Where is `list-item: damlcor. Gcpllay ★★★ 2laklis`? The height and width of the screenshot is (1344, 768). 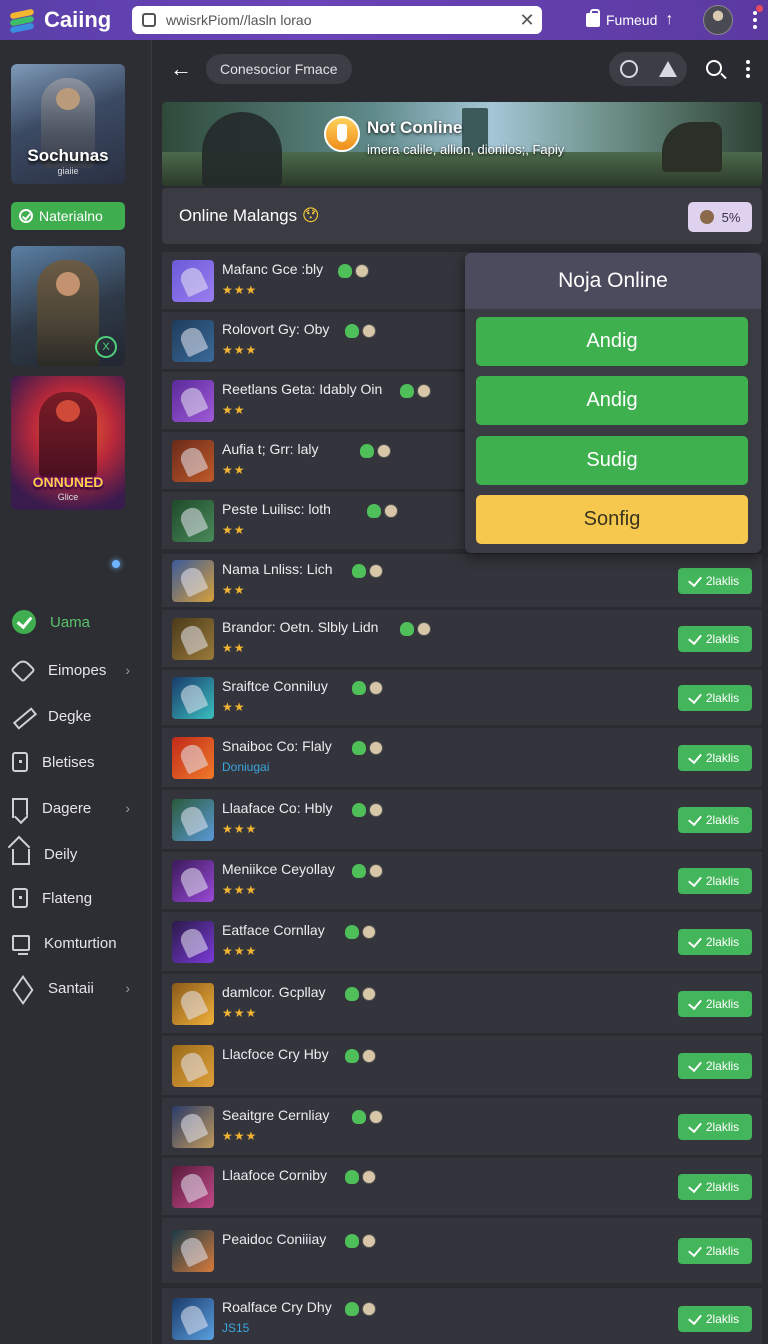 list-item: damlcor. Gcpllay ★★★ 2laklis is located at coordinates (462, 1004).